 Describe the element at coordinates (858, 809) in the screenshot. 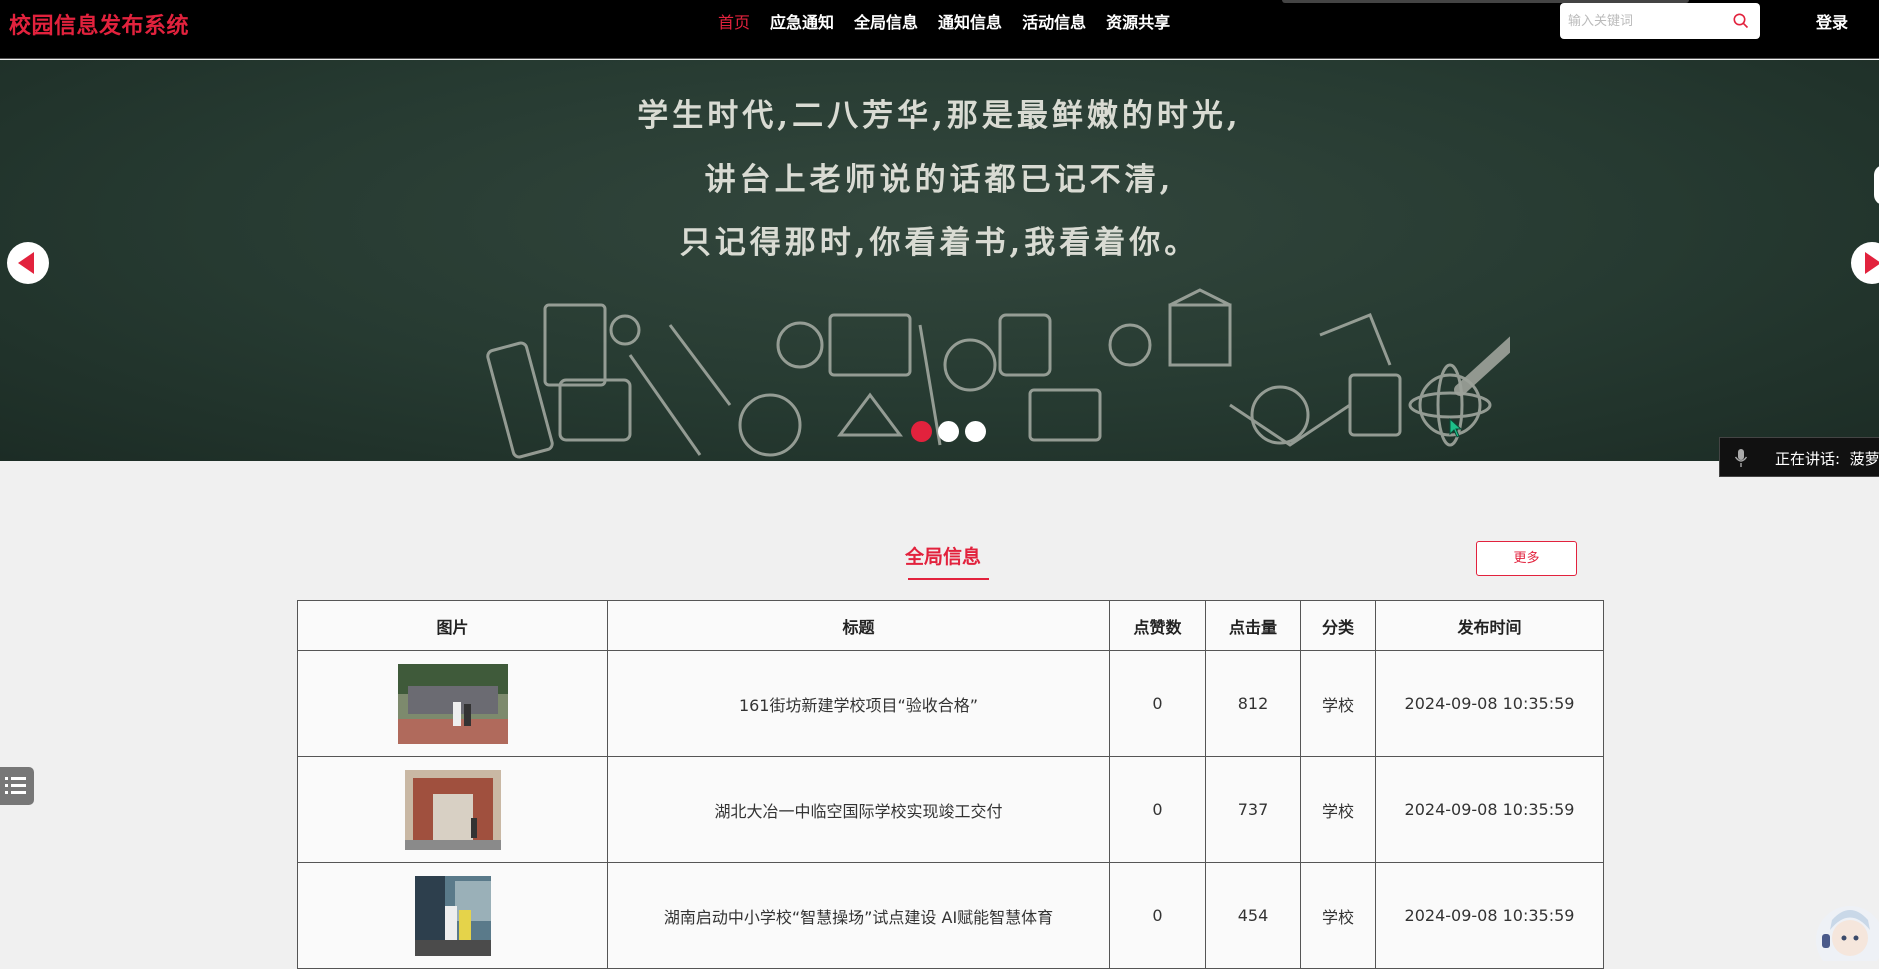

I see `row-title: 湖北大冶一中临空国际学校实现竣工交付` at that location.